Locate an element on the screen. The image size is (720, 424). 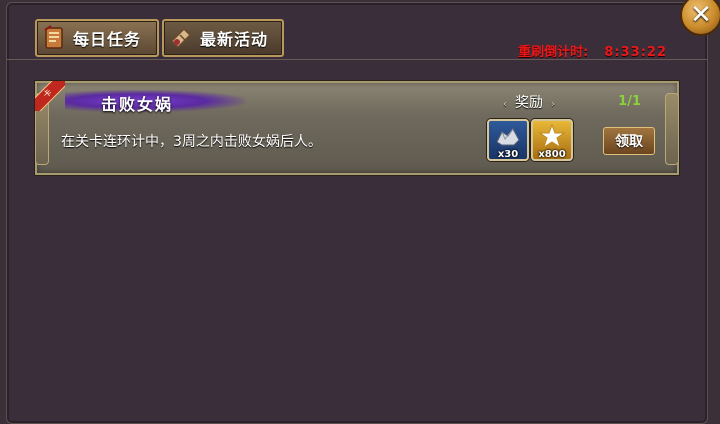
close-button: ✕ is located at coordinates (700, 18).